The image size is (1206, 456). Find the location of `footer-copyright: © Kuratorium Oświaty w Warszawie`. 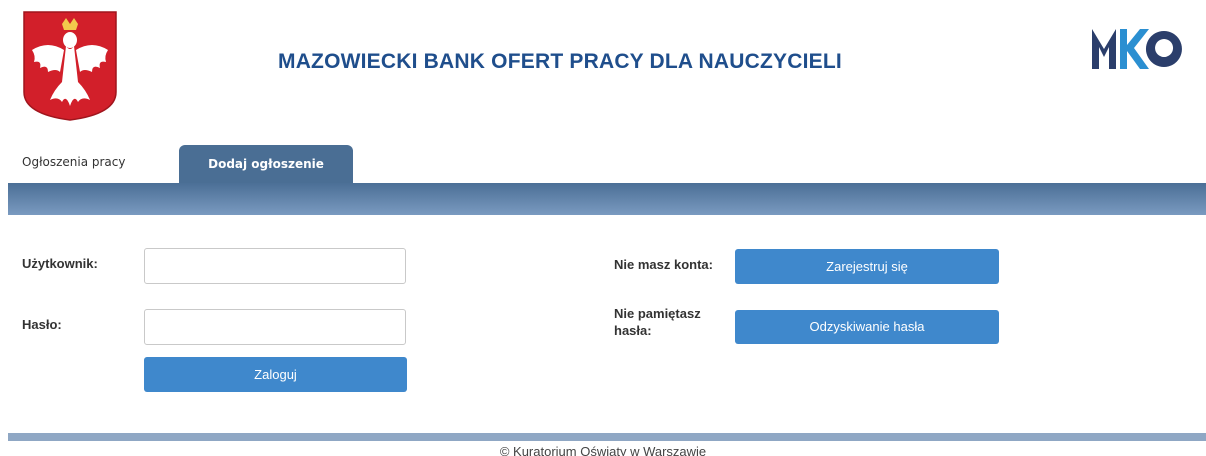

footer-copyright: © Kuratorium Oświaty w Warszawie is located at coordinates (603, 450).